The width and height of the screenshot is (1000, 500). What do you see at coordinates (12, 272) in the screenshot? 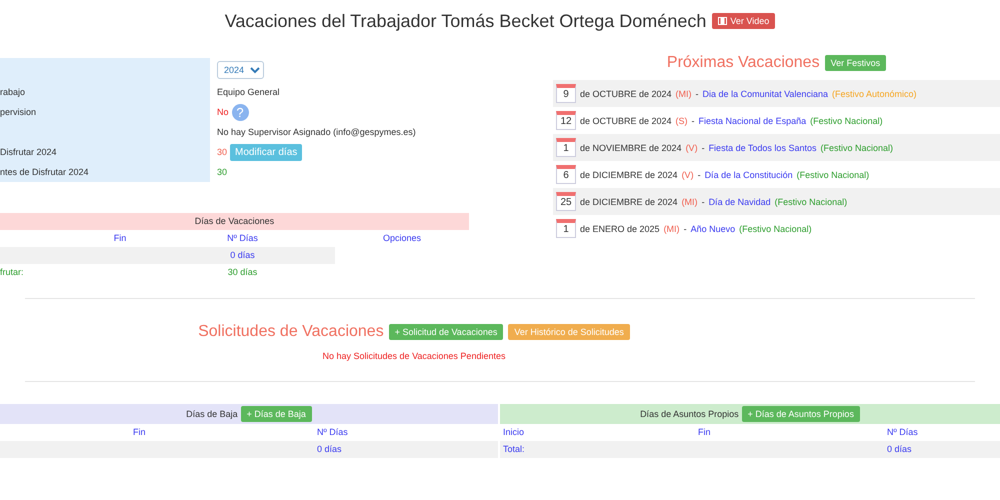
I see `table-cell-text: frutar:` at bounding box center [12, 272].